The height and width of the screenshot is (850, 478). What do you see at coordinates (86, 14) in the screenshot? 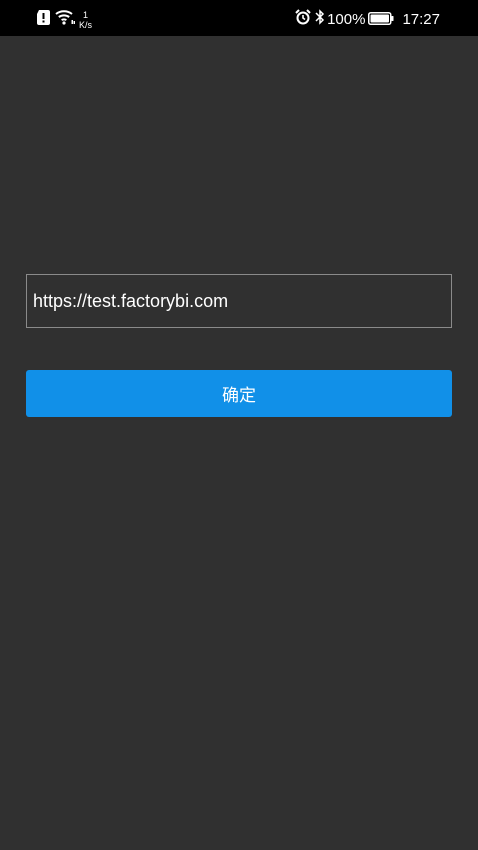
I see `network-speed-value: 1` at bounding box center [86, 14].